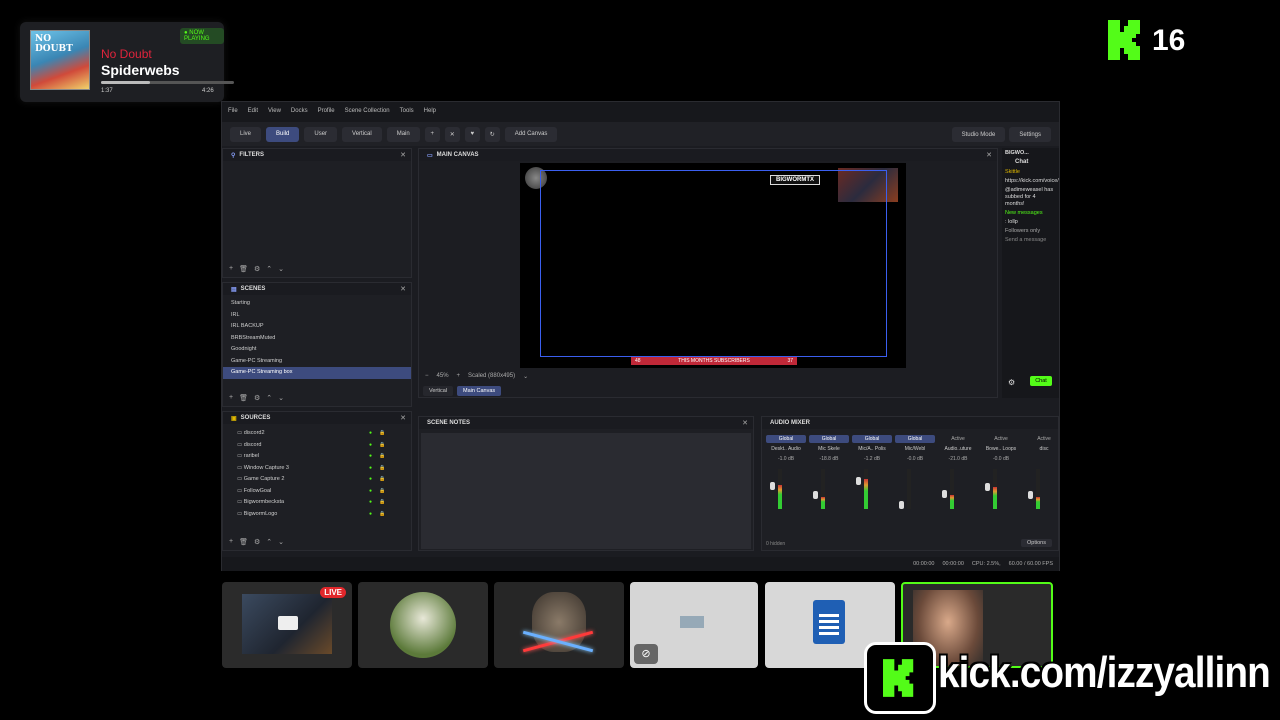 The width and height of the screenshot is (1280, 720). I want to click on menu-item-file: File, so click(233, 112).